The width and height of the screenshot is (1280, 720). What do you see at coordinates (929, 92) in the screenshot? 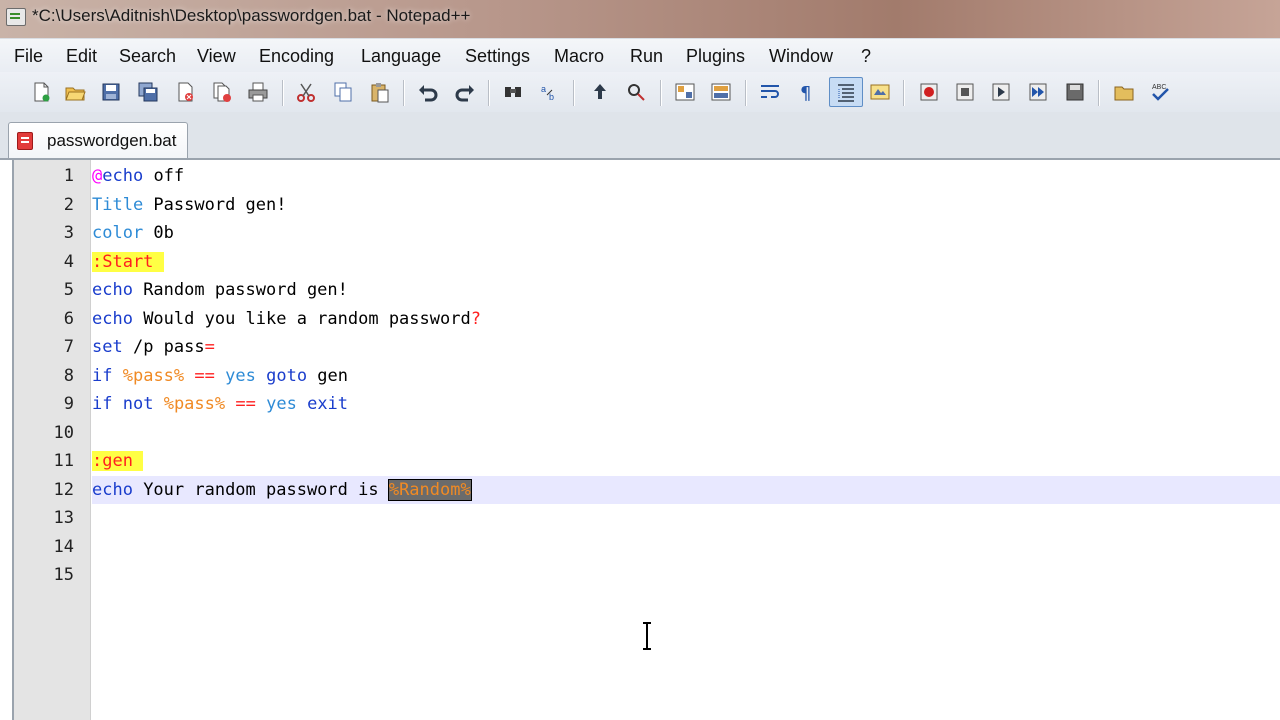
I see `record-macro-icon` at bounding box center [929, 92].